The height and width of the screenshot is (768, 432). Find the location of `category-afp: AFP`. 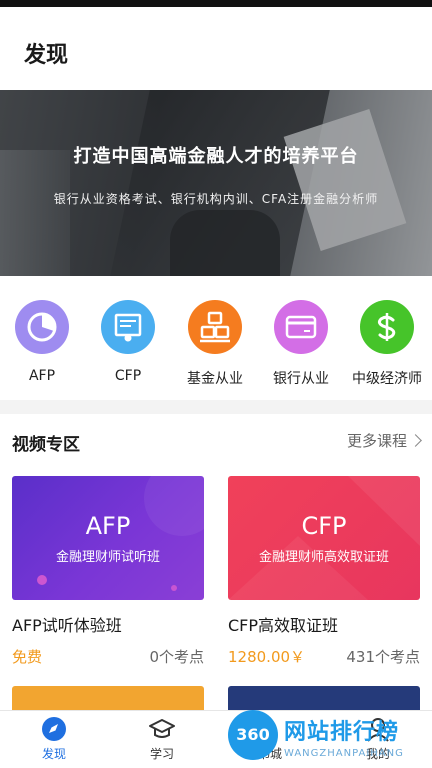

category-afp: AFP is located at coordinates (42, 342).